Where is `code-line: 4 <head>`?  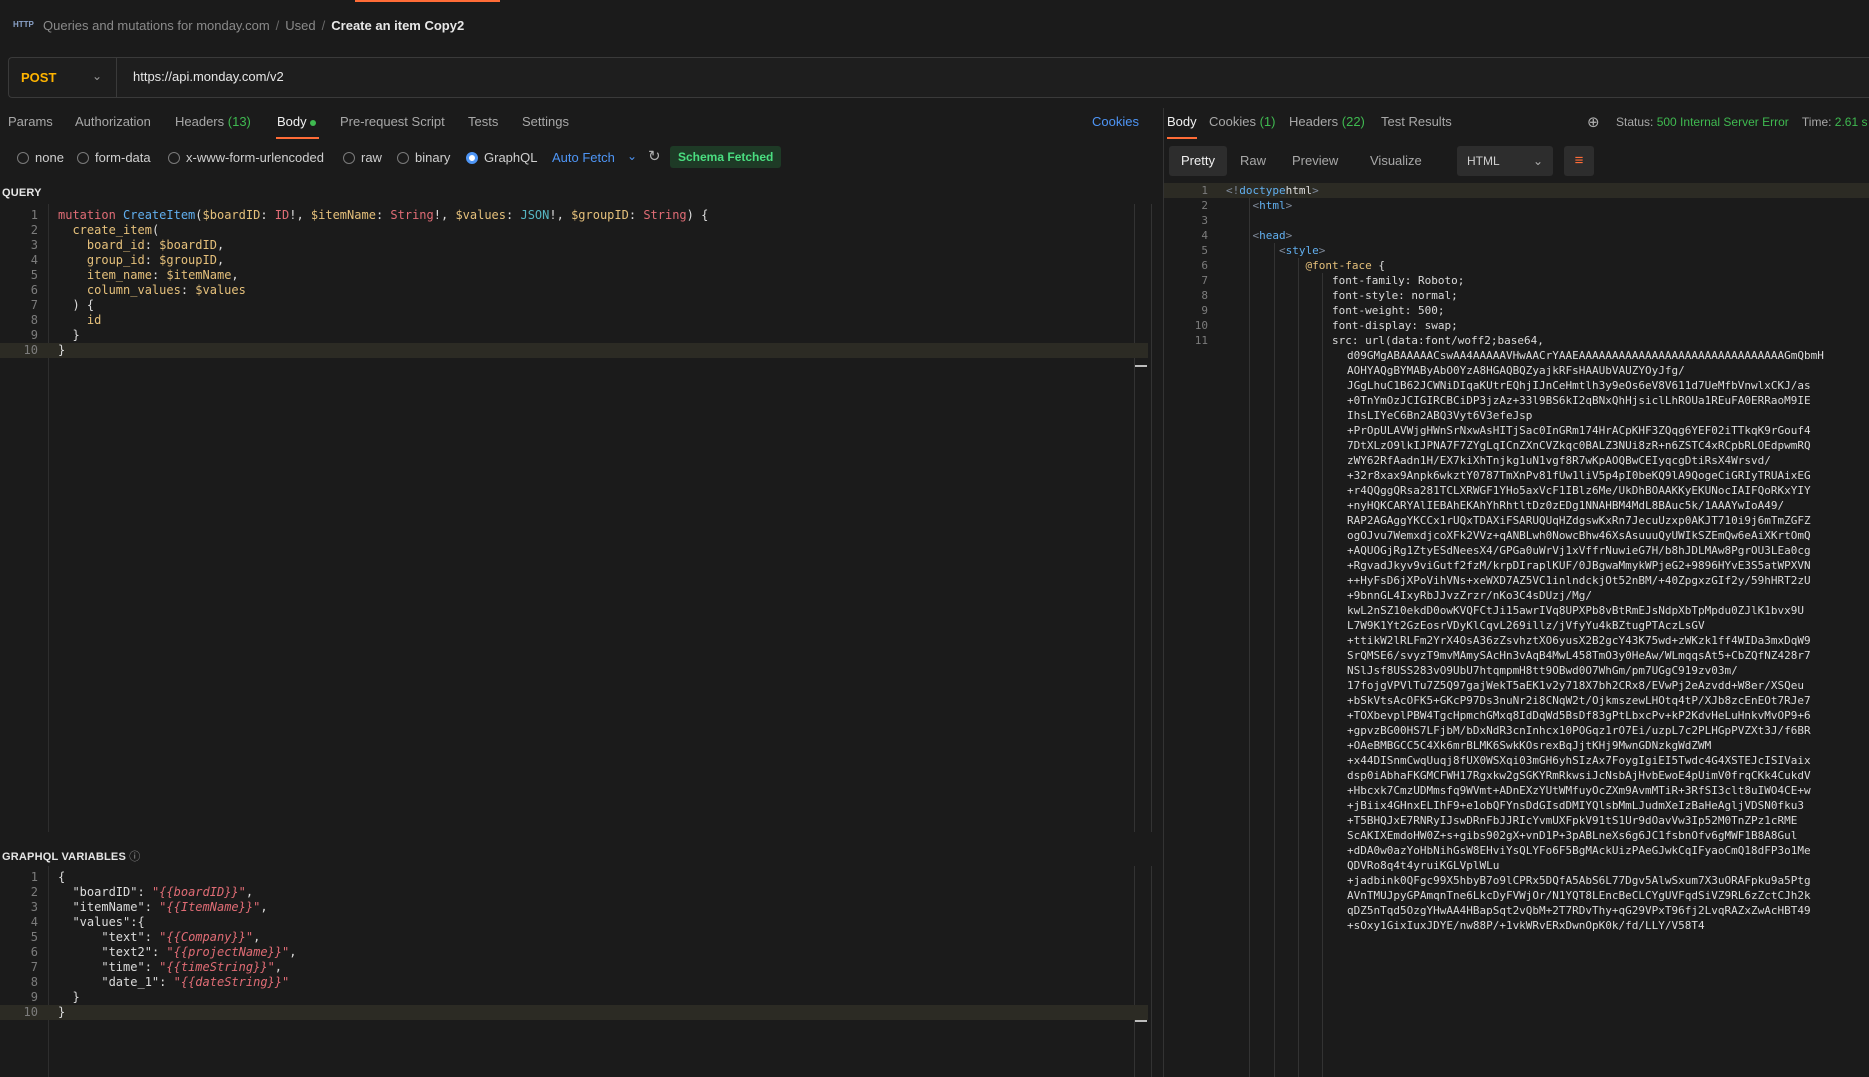 code-line: 4 <head> is located at coordinates (1516, 235).